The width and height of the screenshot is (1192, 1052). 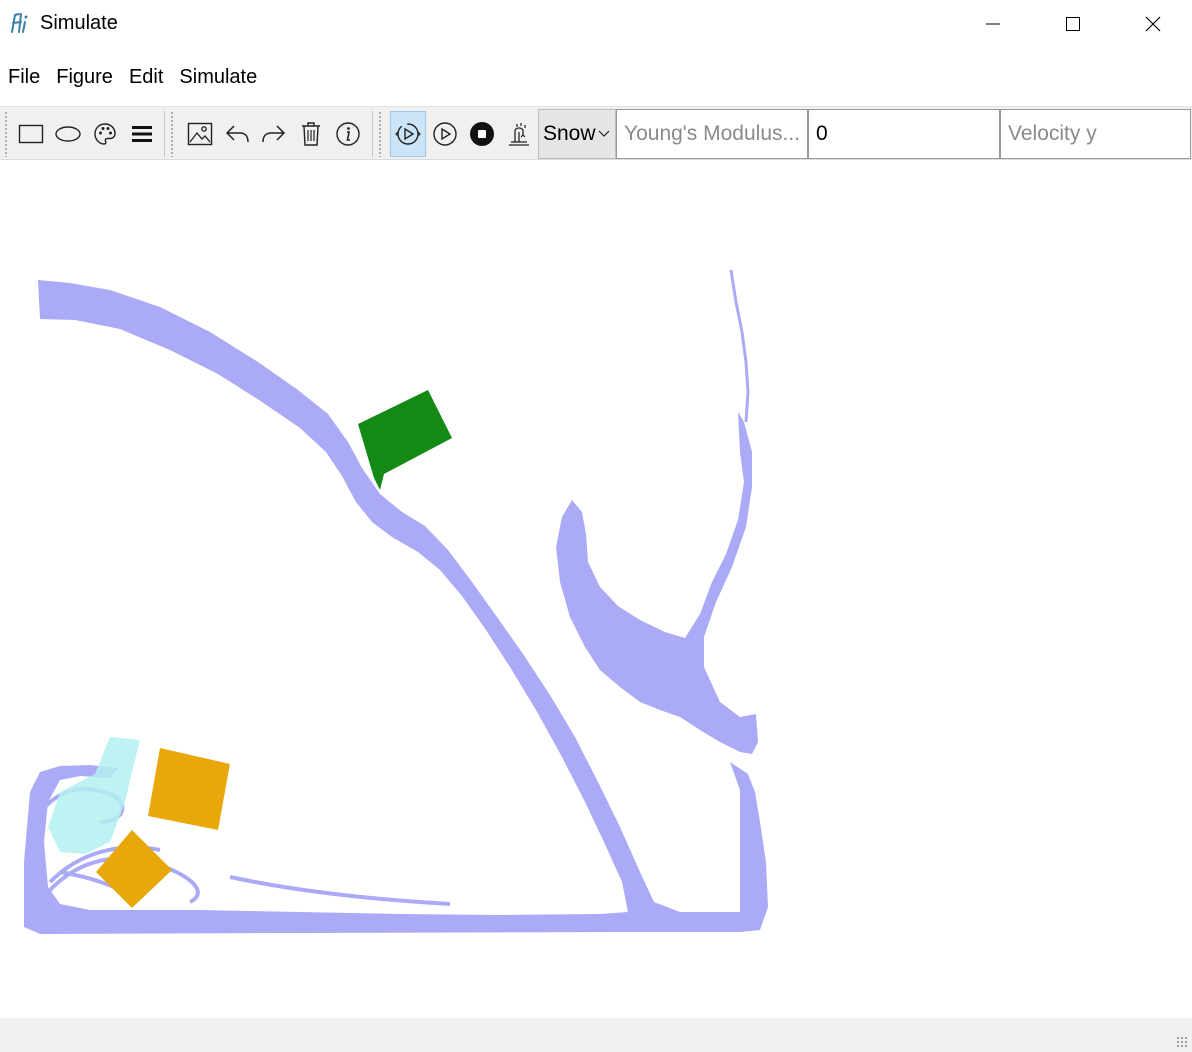 I want to click on parameter-value-input: 0, so click(x=904, y=134).